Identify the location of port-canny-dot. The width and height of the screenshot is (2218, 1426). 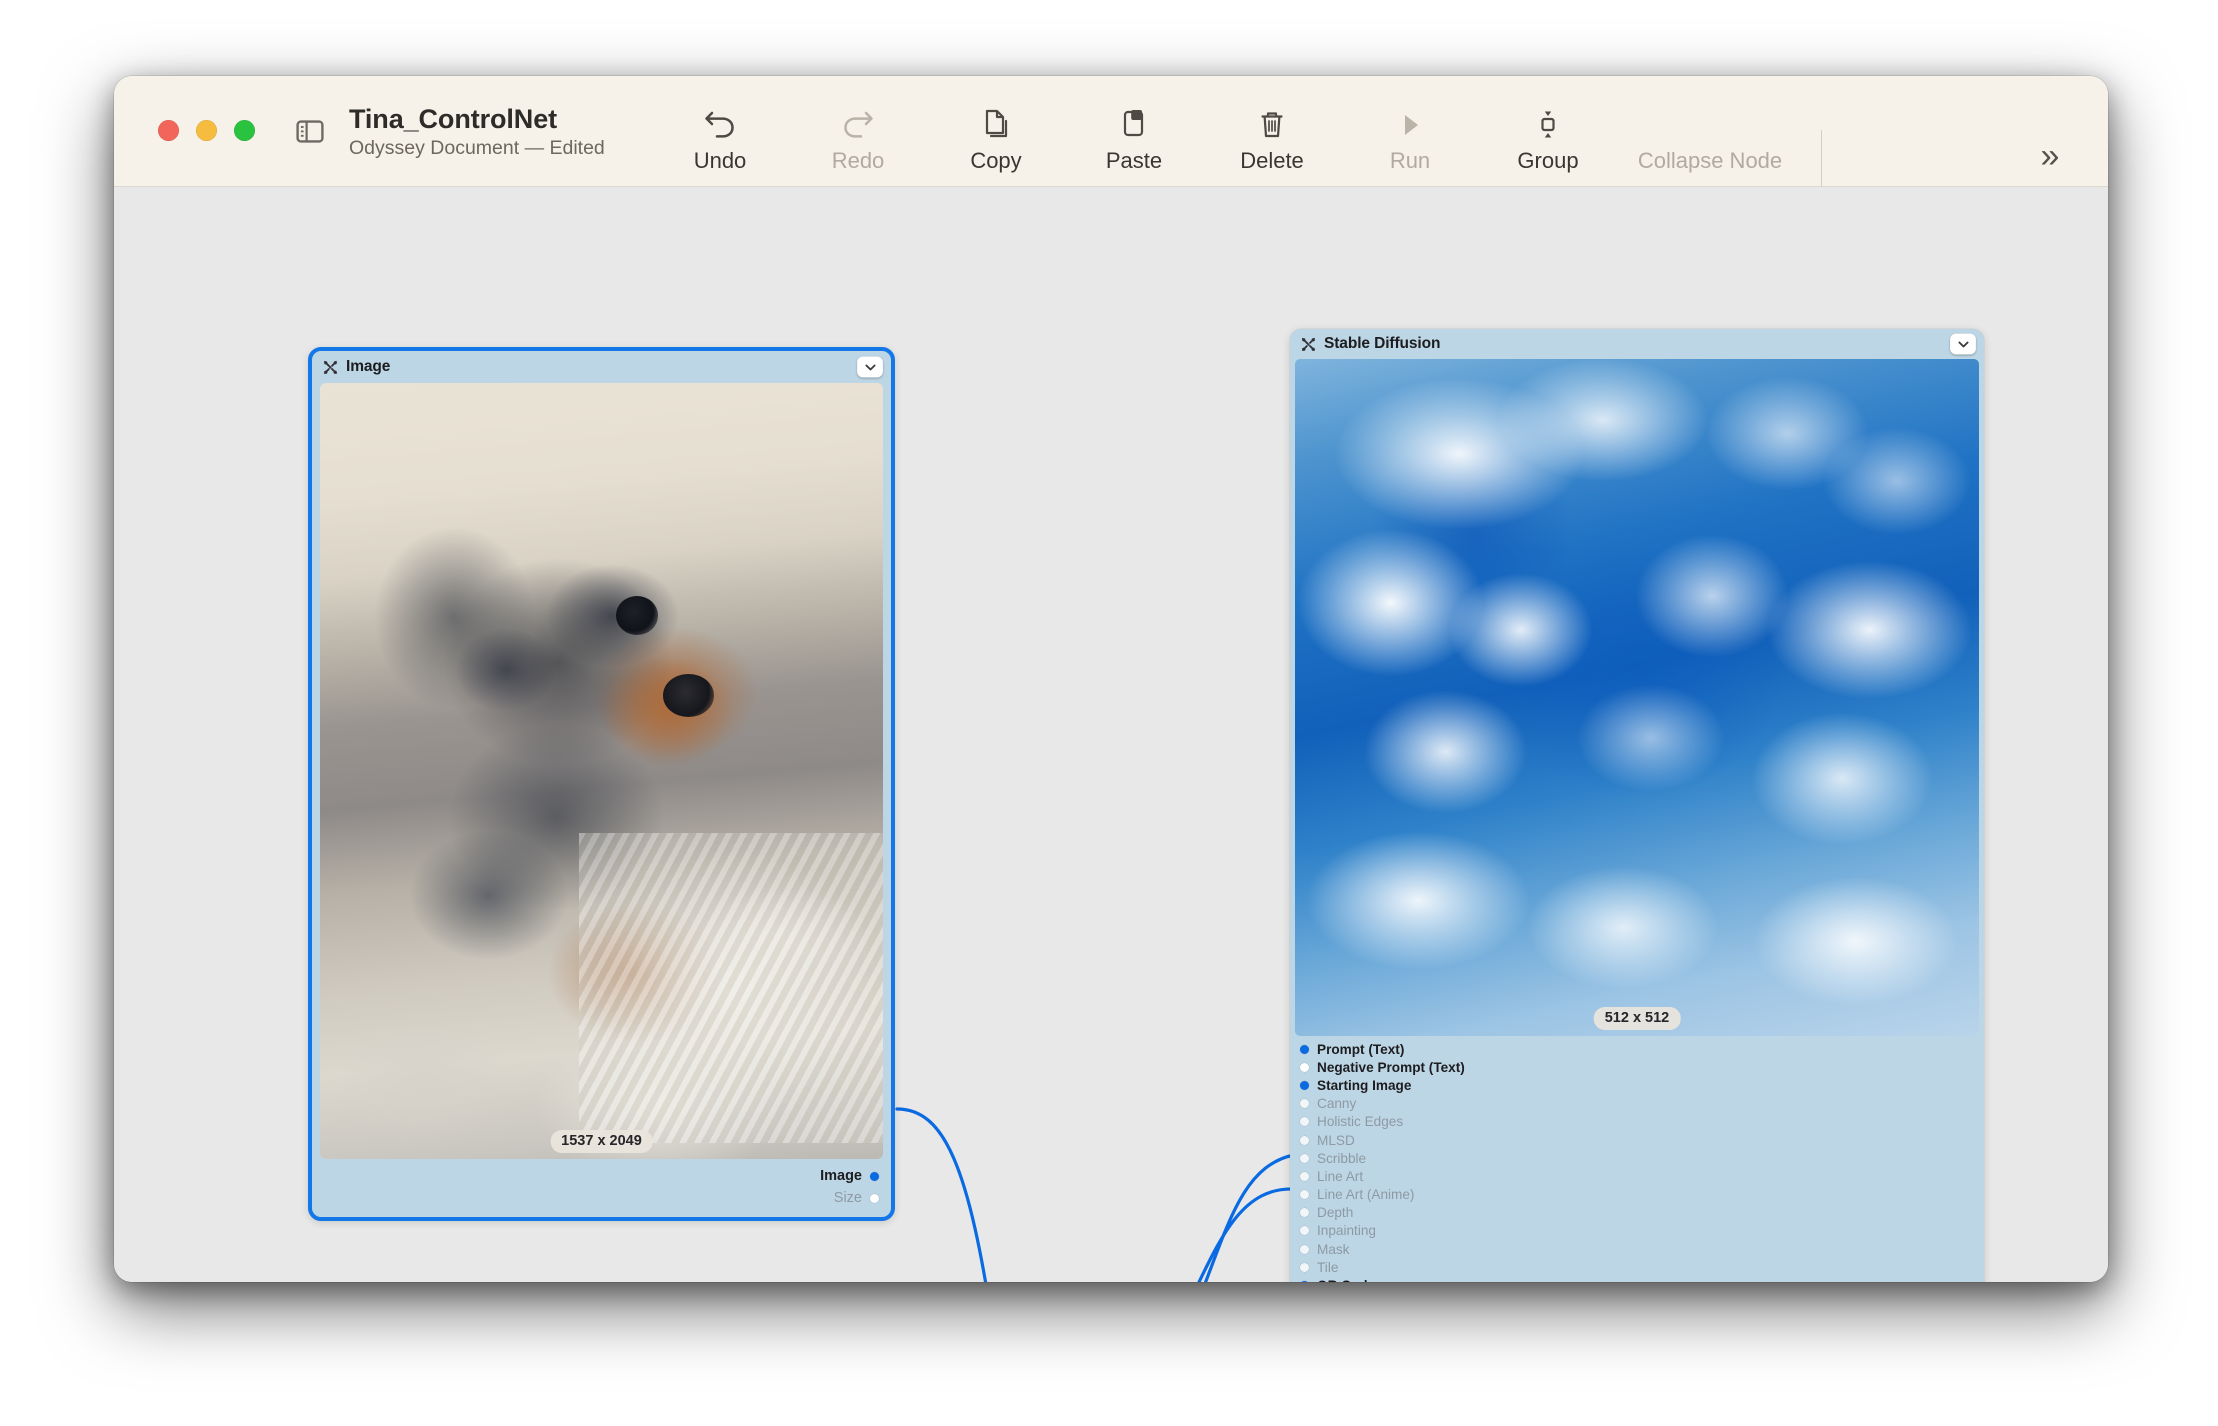
(1304, 1104).